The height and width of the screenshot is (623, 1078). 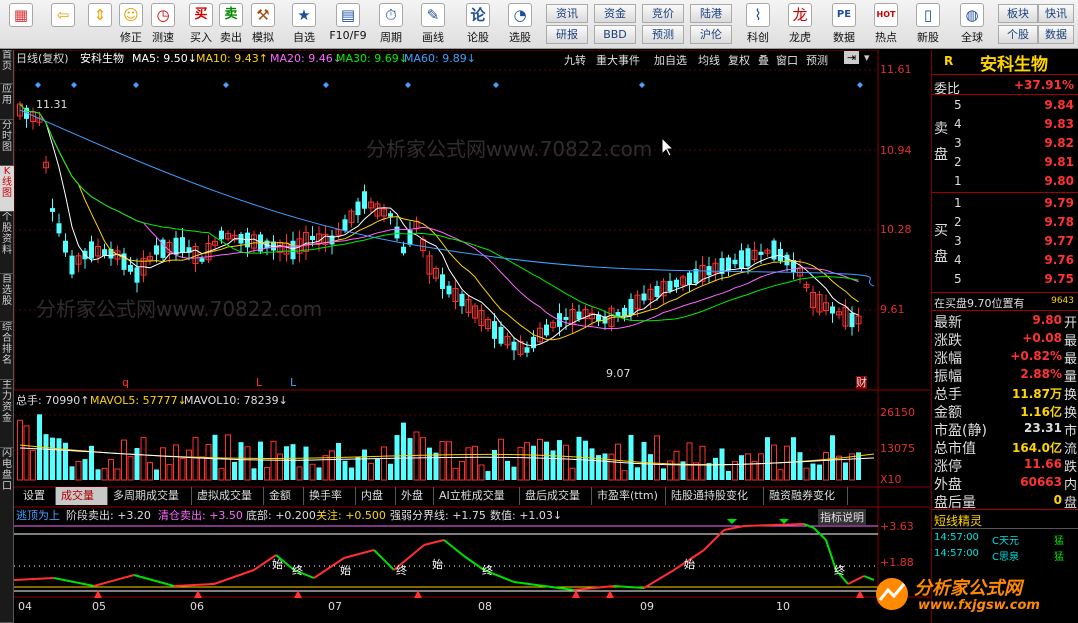 What do you see at coordinates (852, 57) in the screenshot?
I see `collapse-panel-icon: ⇥` at bounding box center [852, 57].